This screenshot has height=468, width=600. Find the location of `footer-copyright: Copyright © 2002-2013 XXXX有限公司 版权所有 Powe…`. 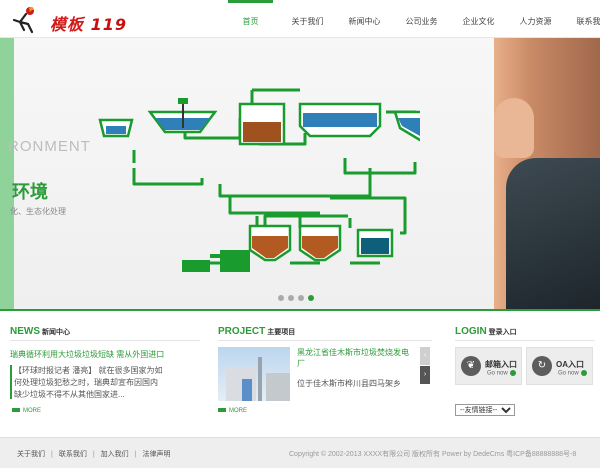

footer-copyright: Copyright © 2002-2013 XXXX有限公司 版权所有 Powe… is located at coordinates (433, 454).